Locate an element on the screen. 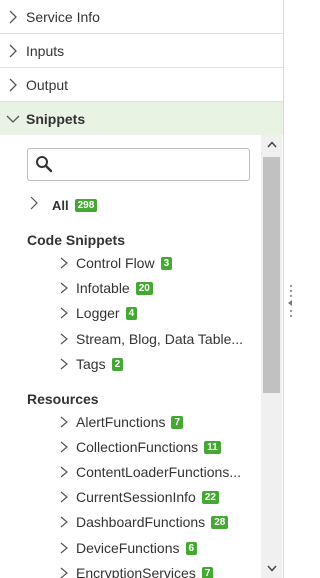 This screenshot has width=320, height=578. item-label: EncryptionServices is located at coordinates (136, 571).